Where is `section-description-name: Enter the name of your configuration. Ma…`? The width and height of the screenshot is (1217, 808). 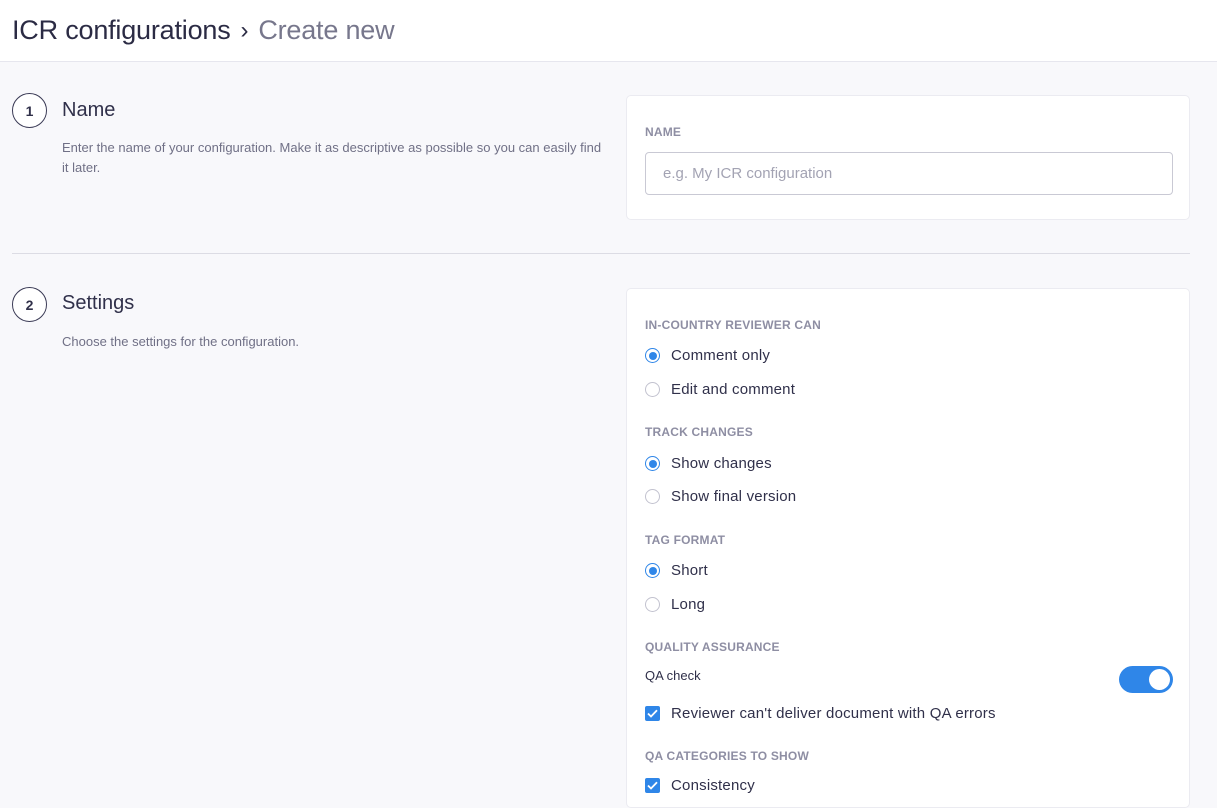 section-description-name: Enter the name of your configuration. Ma… is located at coordinates (332, 157).